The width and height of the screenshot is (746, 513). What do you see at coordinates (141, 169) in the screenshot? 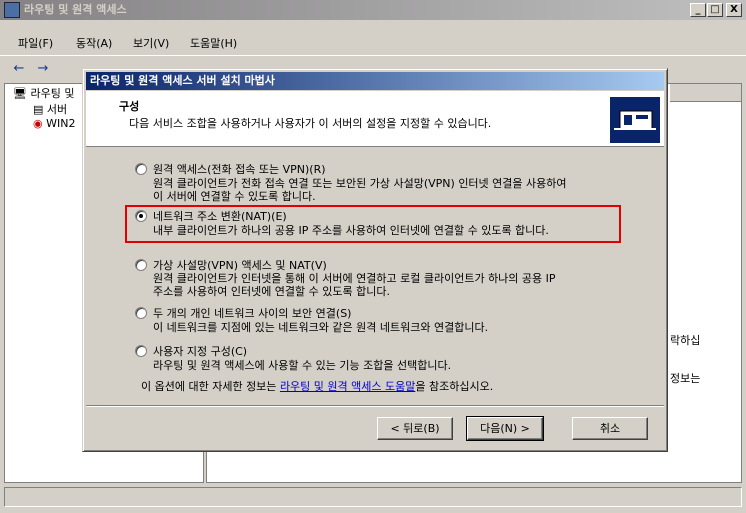
I see `remote-access-radio` at bounding box center [141, 169].